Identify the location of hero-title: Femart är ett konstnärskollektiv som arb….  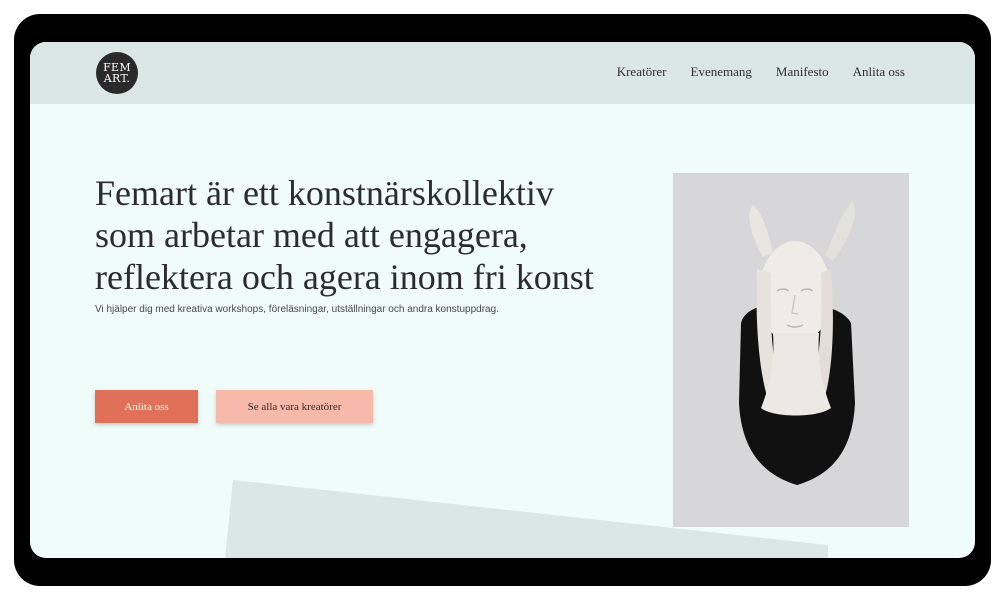
(375, 235).